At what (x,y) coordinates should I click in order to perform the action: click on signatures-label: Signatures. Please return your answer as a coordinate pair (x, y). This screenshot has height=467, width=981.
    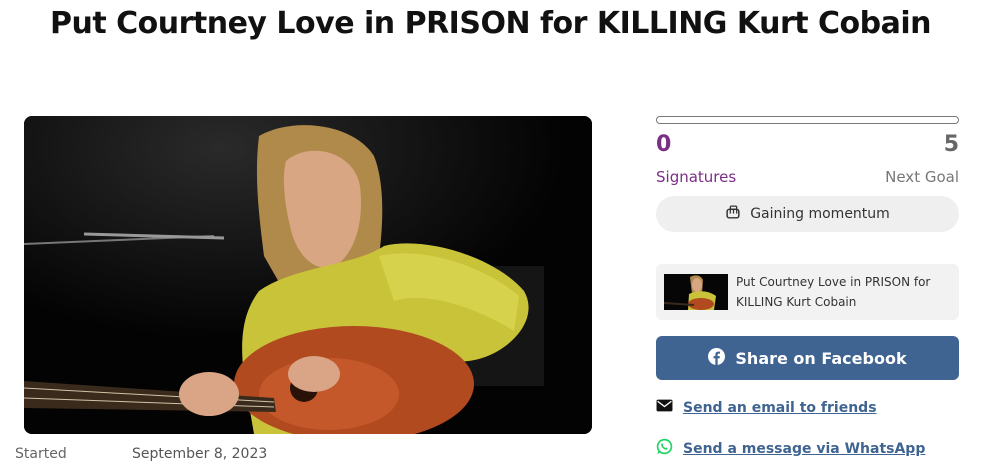
    Looking at the image, I should click on (696, 177).